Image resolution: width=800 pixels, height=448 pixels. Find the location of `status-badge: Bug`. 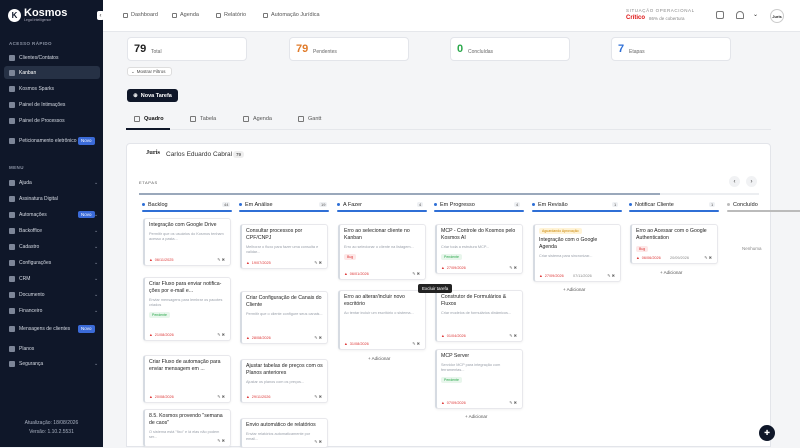

status-badge: Bug is located at coordinates (350, 256).